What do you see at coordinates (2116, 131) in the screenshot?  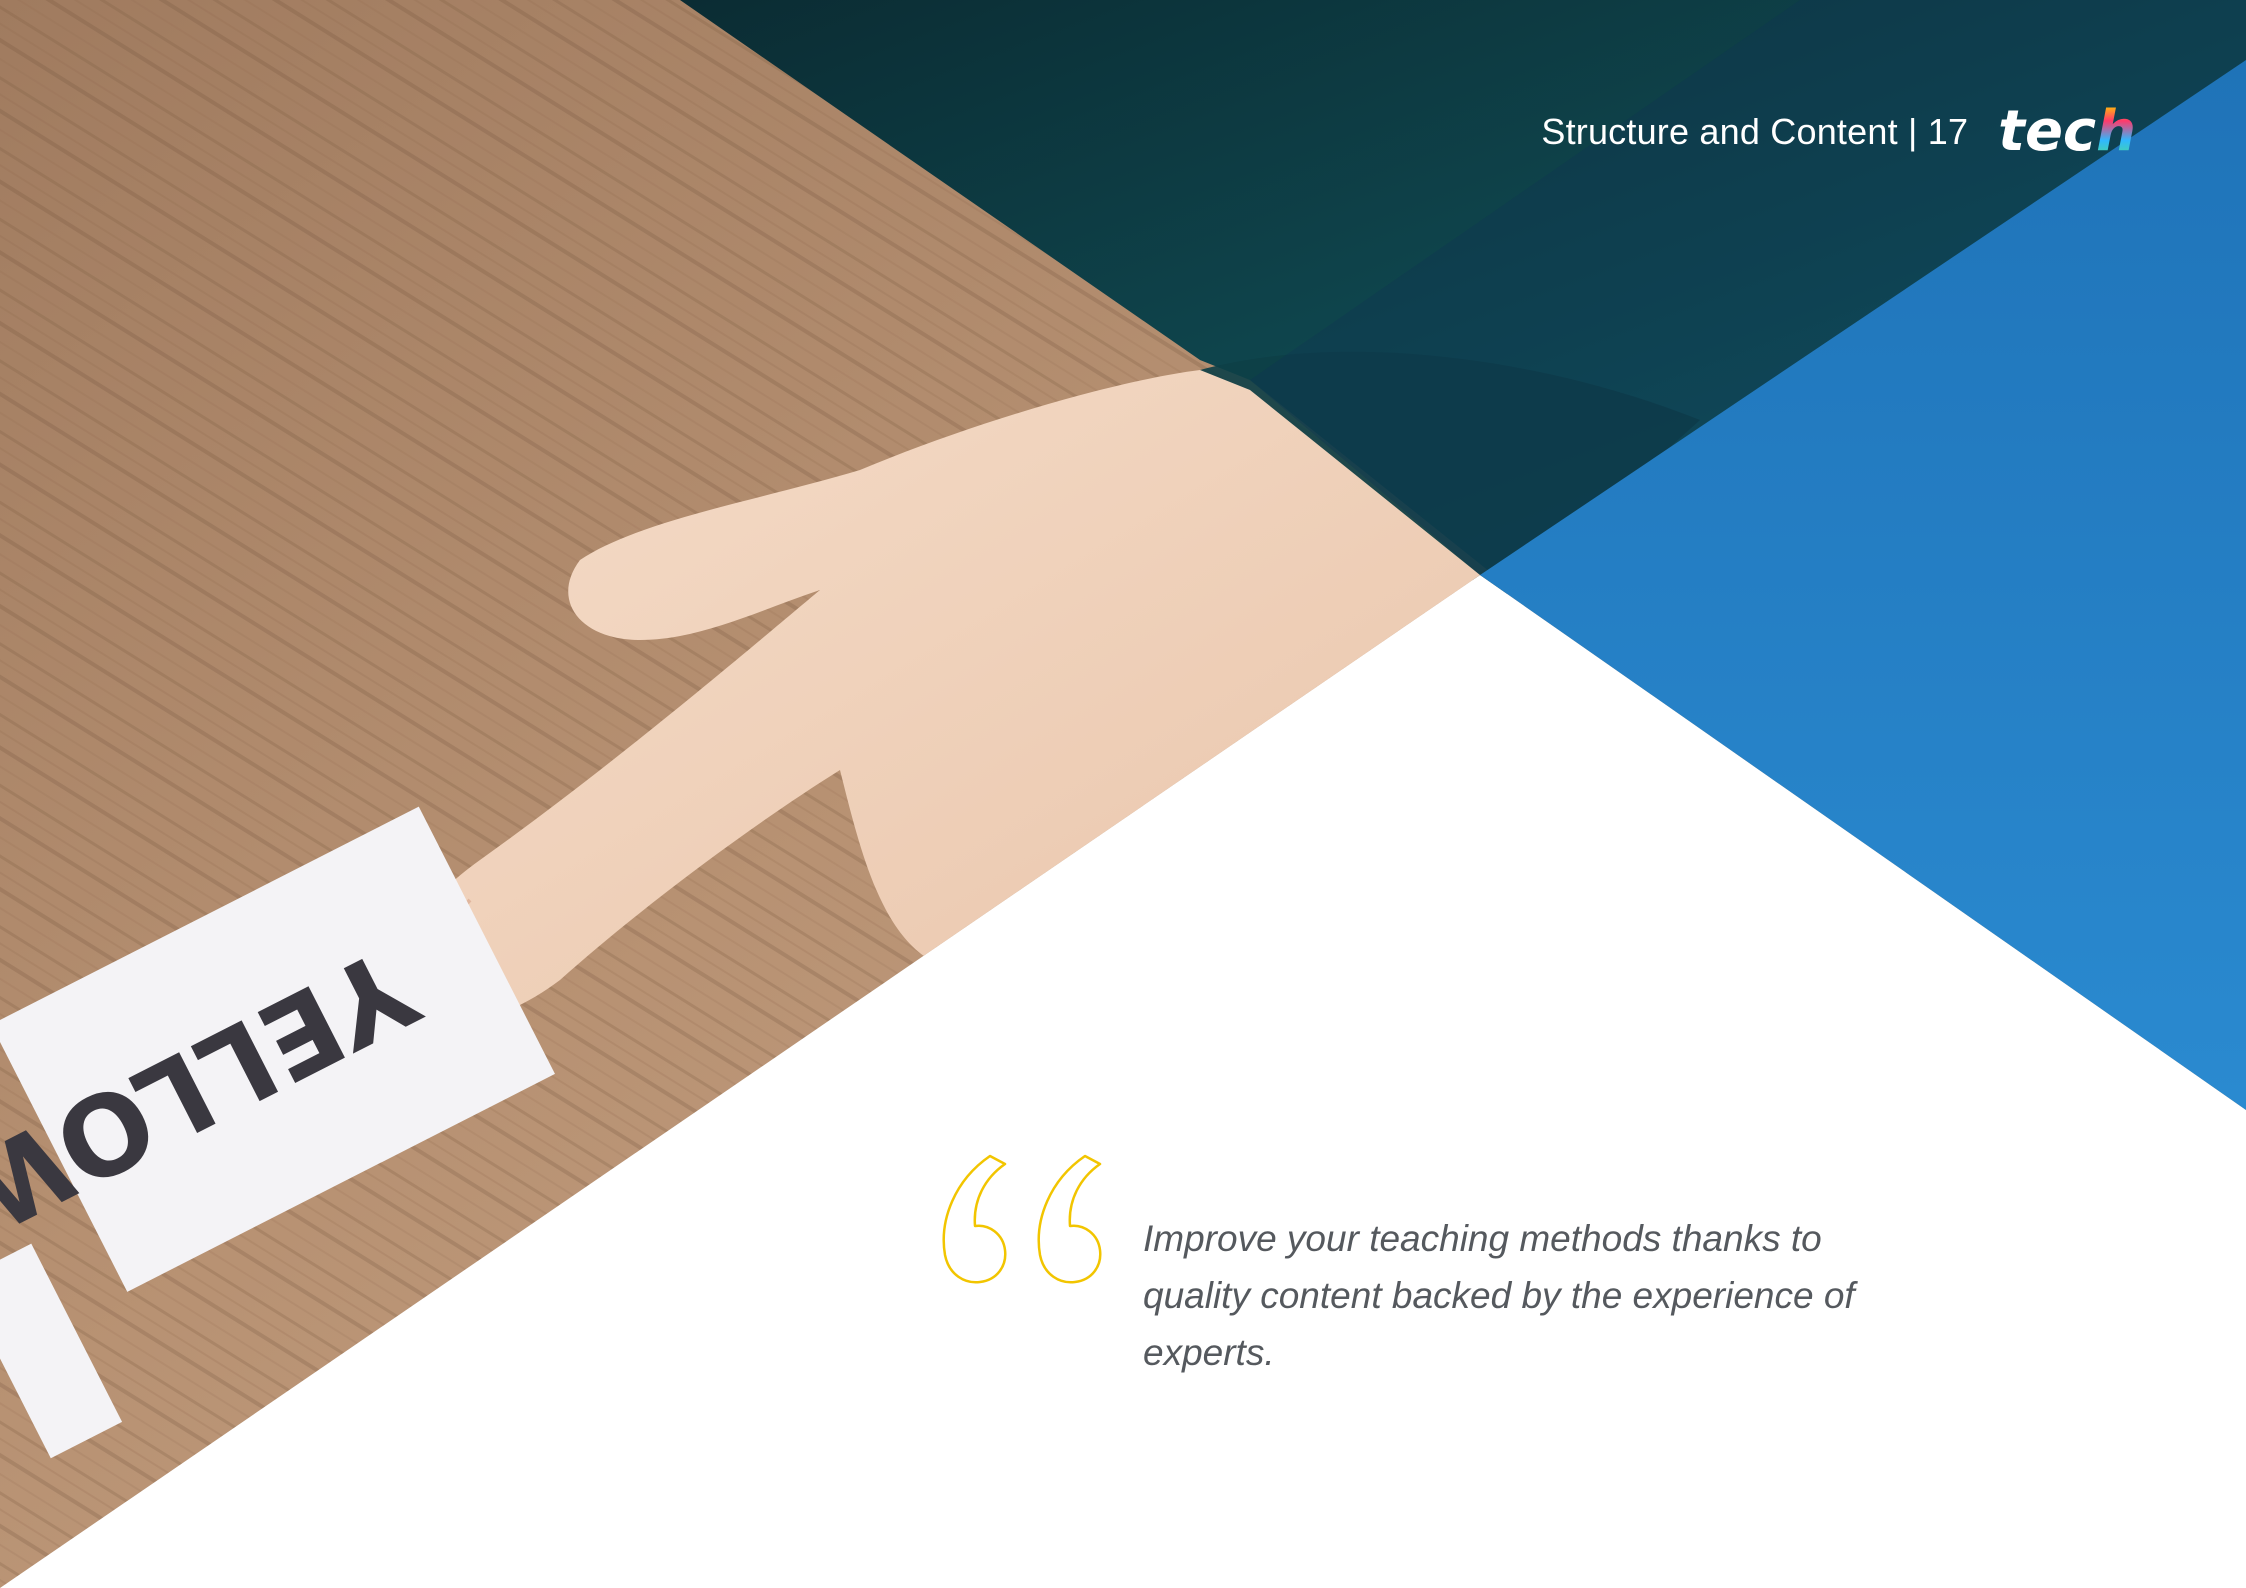 I see `logo-text-accent: h` at bounding box center [2116, 131].